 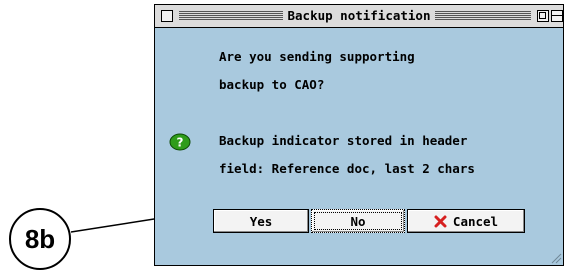 I want to click on close-box, so click(x=167, y=16).